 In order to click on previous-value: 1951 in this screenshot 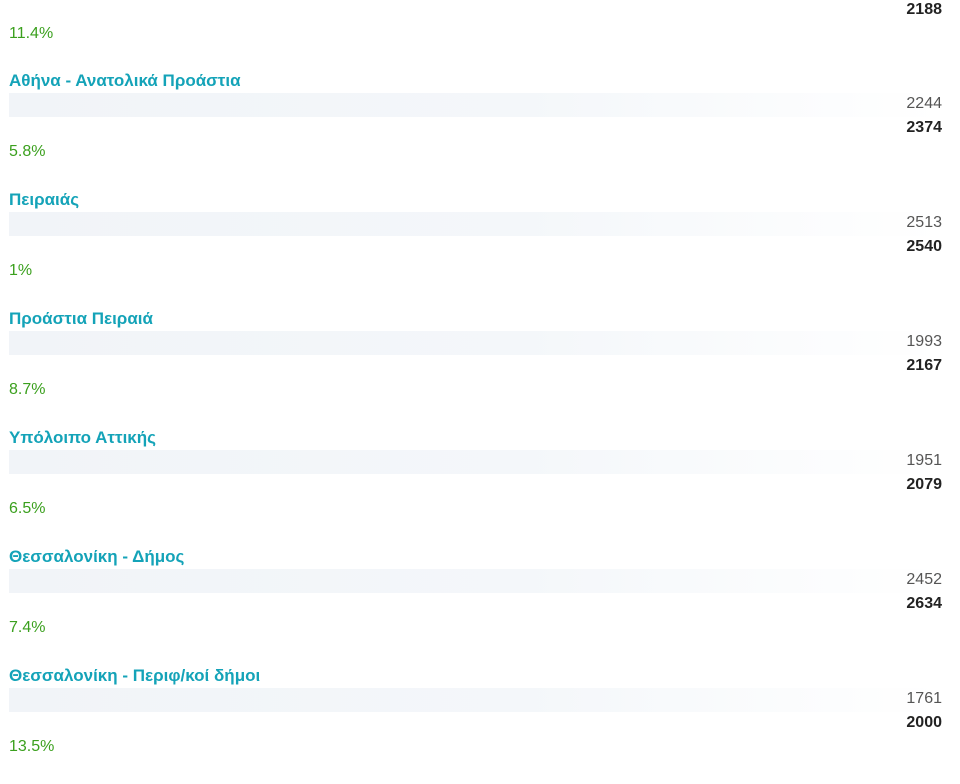, I will do `click(924, 460)`.